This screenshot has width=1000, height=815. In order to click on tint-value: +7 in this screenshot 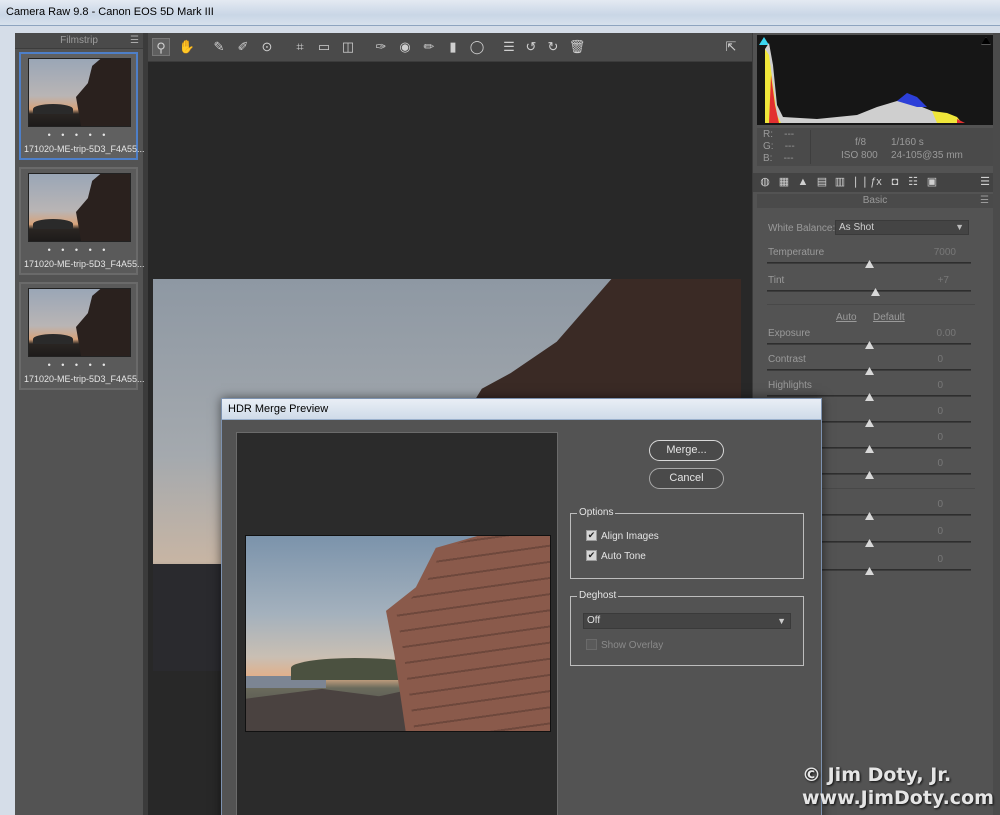, I will do `click(929, 280)`.